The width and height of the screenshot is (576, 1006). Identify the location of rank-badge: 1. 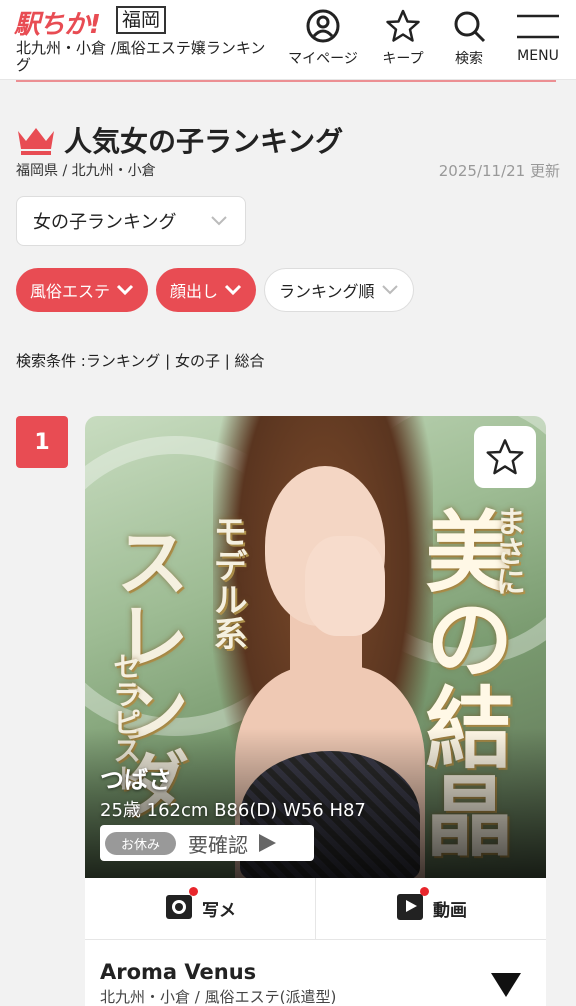
(42, 442).